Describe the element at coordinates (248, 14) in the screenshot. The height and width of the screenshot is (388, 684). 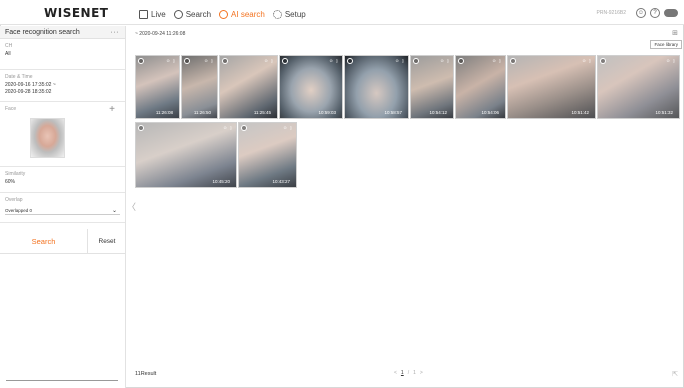
I see `nav-ai-search-label: AI search` at that location.